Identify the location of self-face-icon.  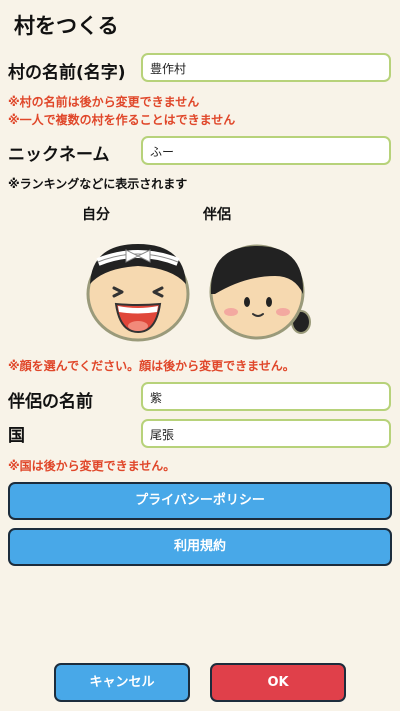
(138, 289).